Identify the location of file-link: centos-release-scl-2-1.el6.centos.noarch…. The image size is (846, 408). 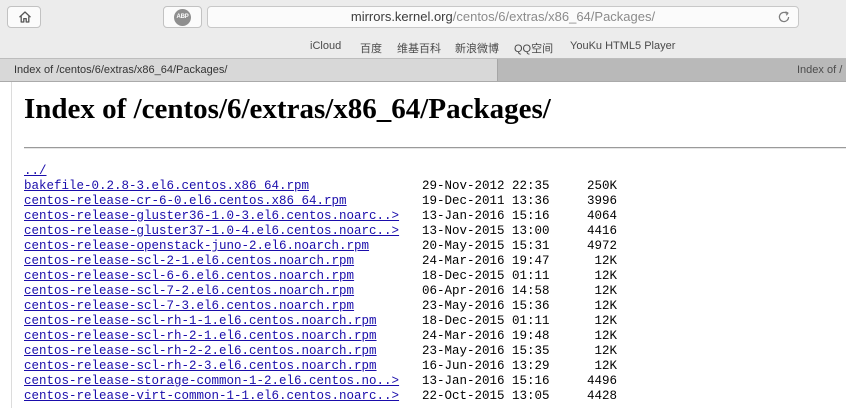
(189, 261).